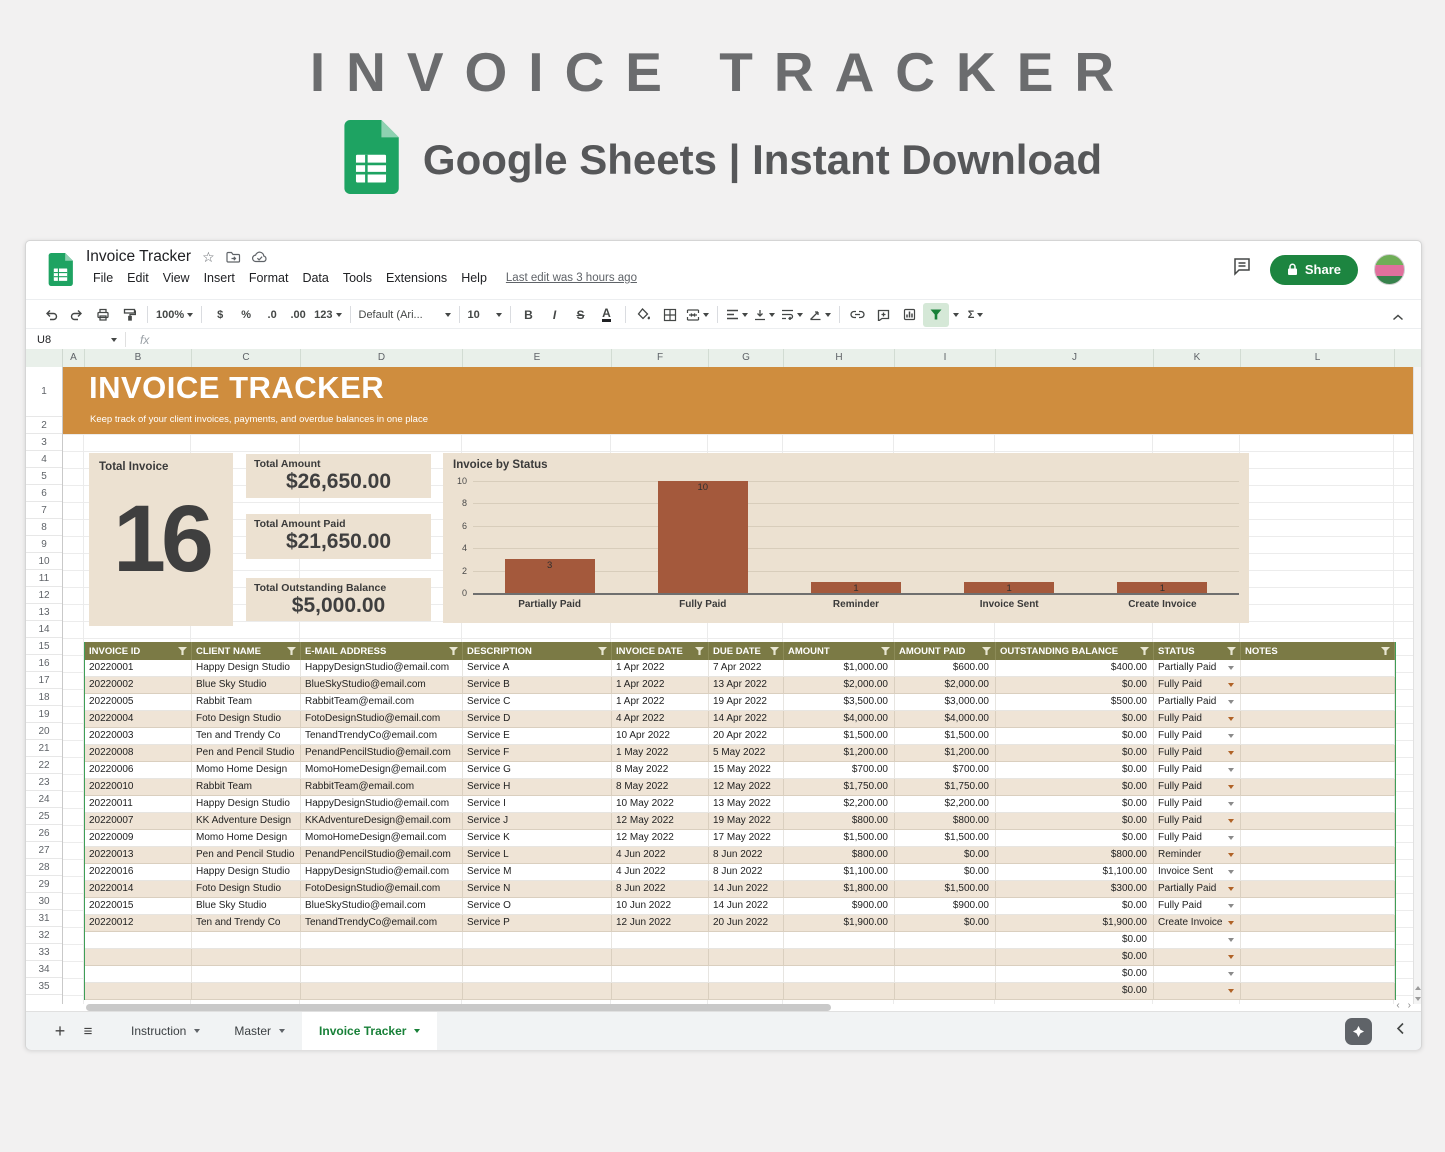 The image size is (1445, 1152). What do you see at coordinates (51, 315) in the screenshot?
I see `undo-icon` at bounding box center [51, 315].